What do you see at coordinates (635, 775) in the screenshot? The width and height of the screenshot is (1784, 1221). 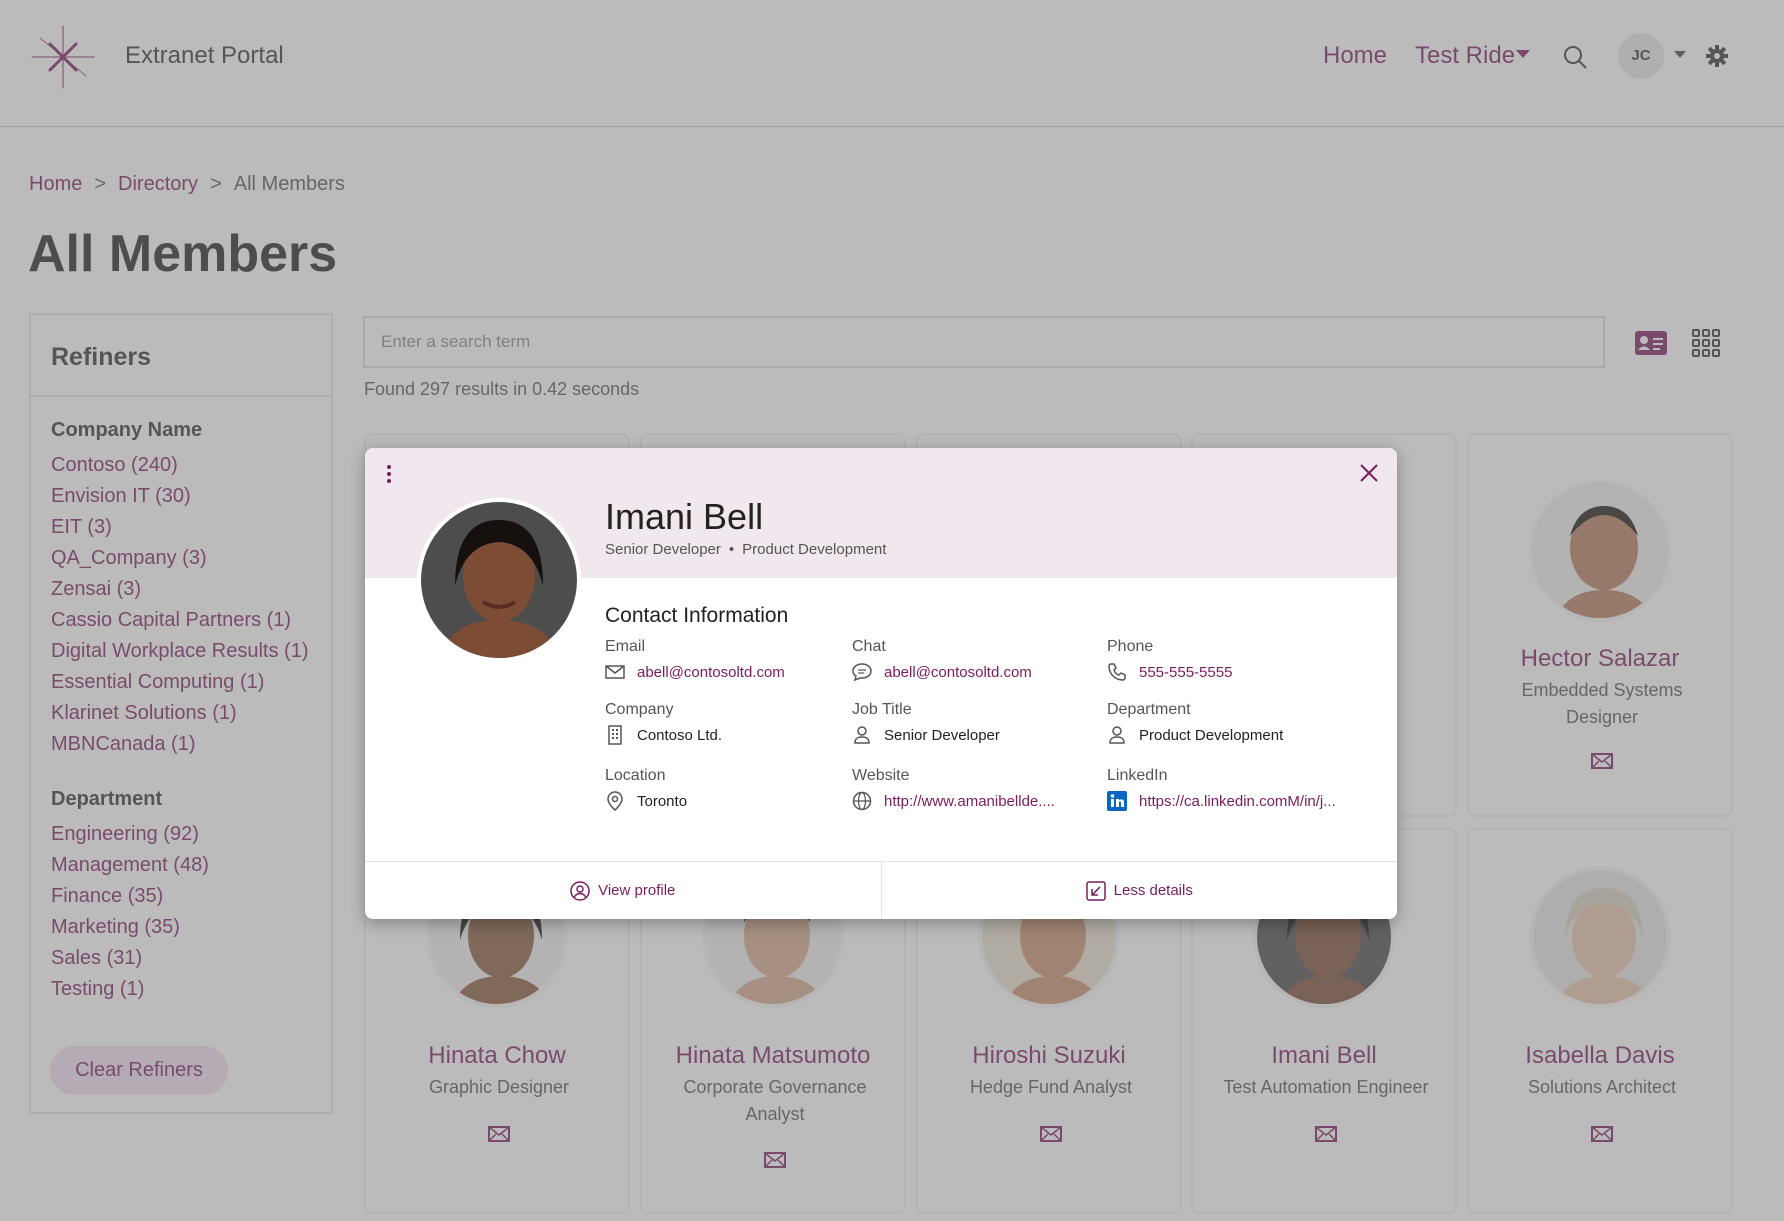 I see `field-label: Location` at bounding box center [635, 775].